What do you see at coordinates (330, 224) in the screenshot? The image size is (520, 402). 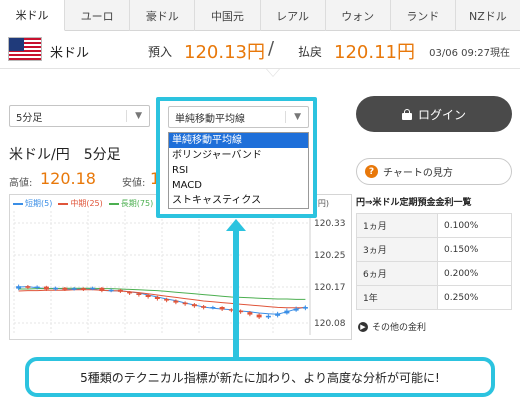 I see `y-tick-label: 120.33` at bounding box center [330, 224].